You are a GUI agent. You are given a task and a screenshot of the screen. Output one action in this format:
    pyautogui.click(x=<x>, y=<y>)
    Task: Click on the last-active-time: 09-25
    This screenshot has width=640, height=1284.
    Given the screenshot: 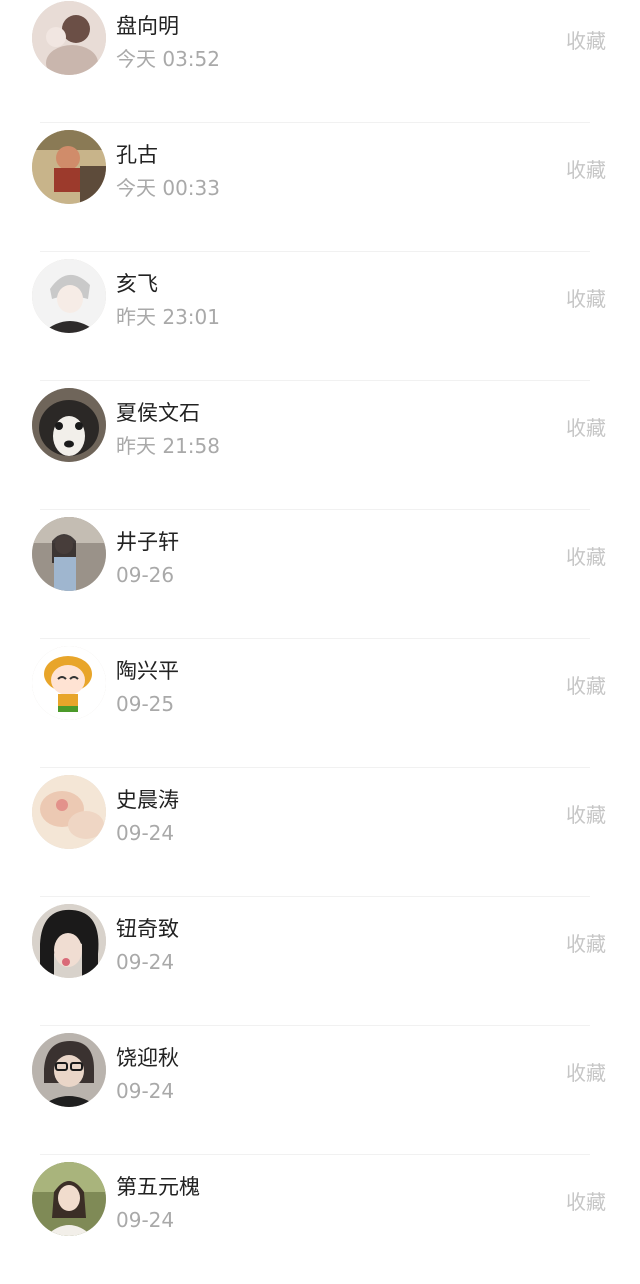 What is the action you would take?
    pyautogui.click(x=145, y=704)
    